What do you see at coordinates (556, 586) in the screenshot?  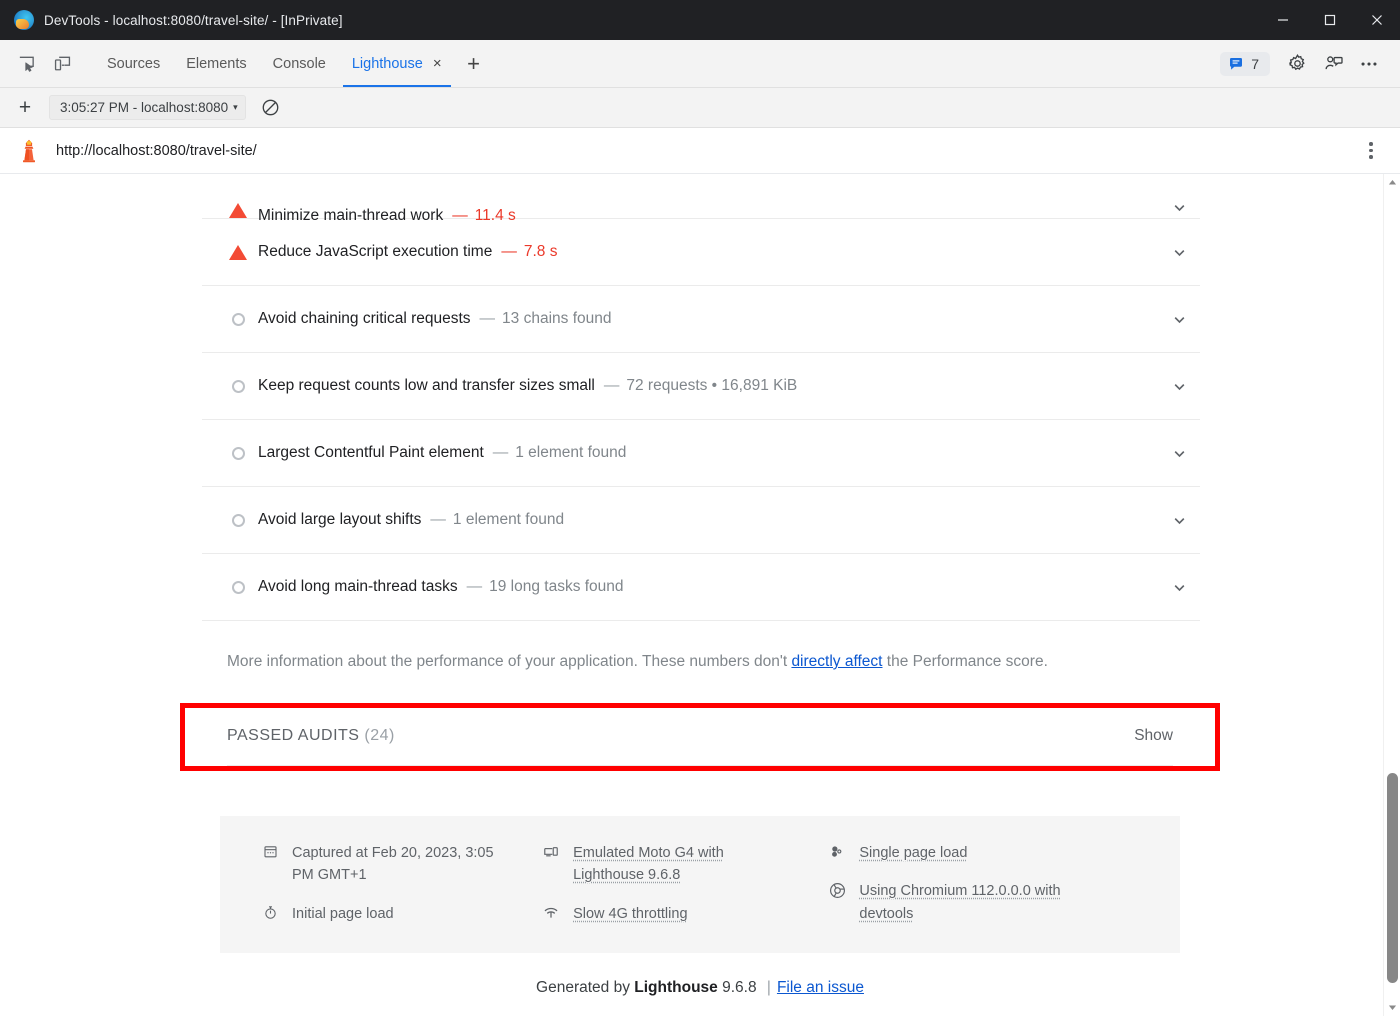 I see `audit-value: 19 long tasks found` at bounding box center [556, 586].